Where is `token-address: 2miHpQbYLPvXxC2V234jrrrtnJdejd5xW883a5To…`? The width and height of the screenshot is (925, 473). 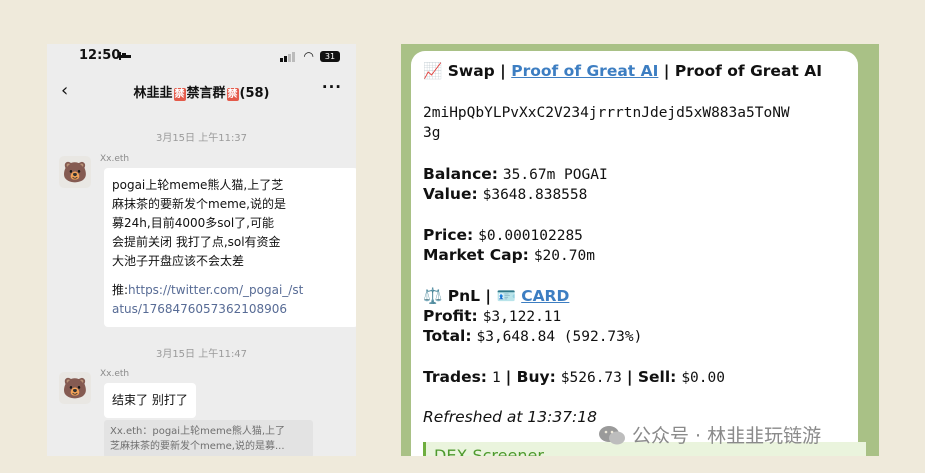
token-address: 2miHpQbYLPvXxC2V234jrrrtnJdejd5xW883a5To… is located at coordinates (606, 113).